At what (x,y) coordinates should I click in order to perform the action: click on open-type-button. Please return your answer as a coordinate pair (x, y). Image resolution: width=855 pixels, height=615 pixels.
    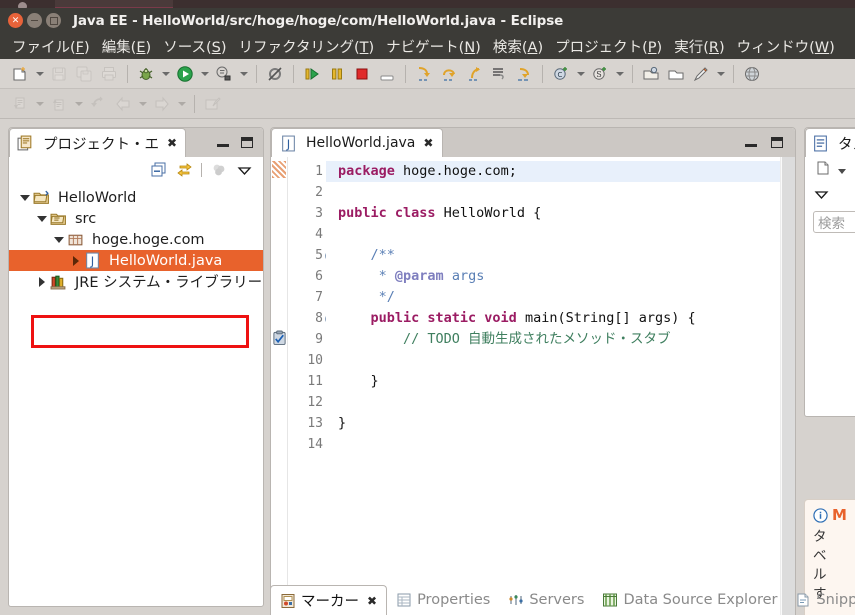
    Looking at the image, I should click on (651, 74).